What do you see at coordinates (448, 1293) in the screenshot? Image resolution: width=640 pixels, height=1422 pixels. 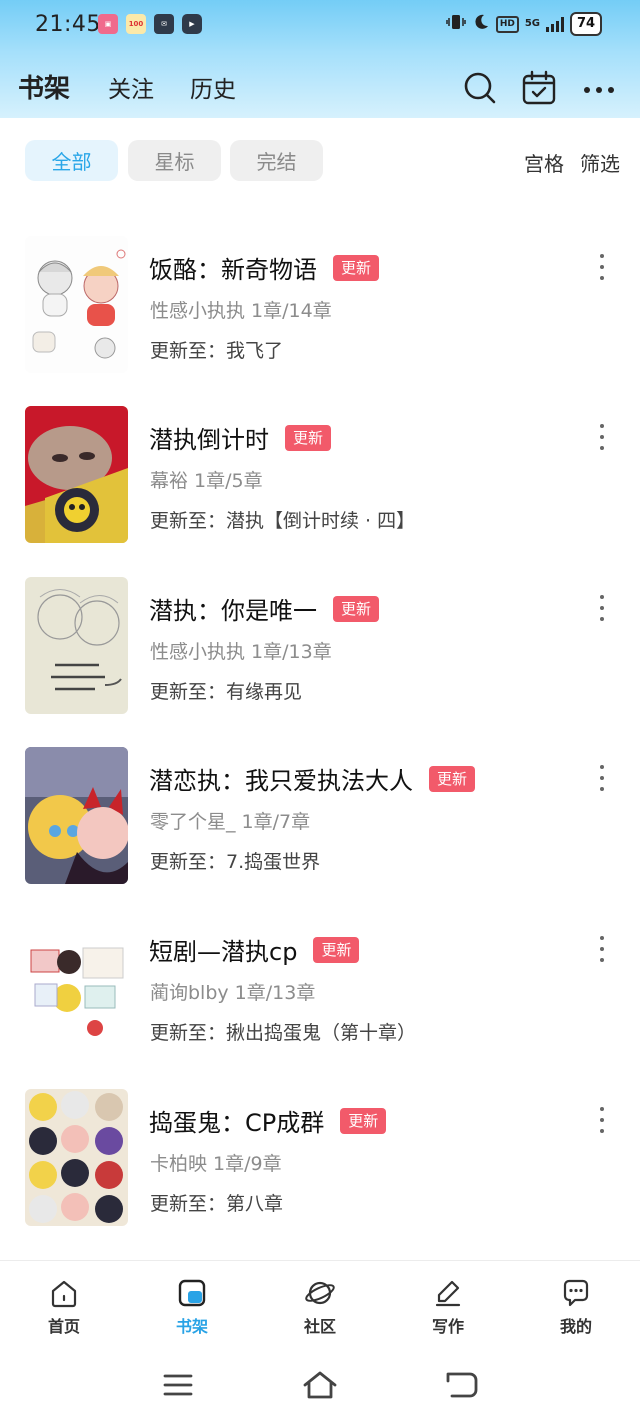 I see `pen-icon` at bounding box center [448, 1293].